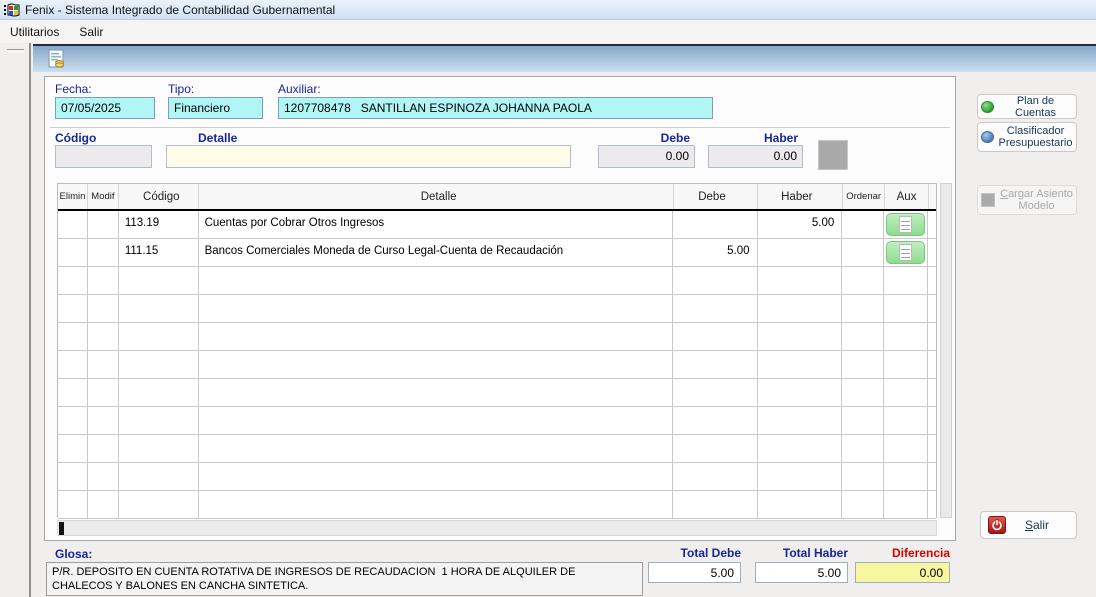 This screenshot has width=1096, height=597. I want to click on green-sphere-icon, so click(987, 106).